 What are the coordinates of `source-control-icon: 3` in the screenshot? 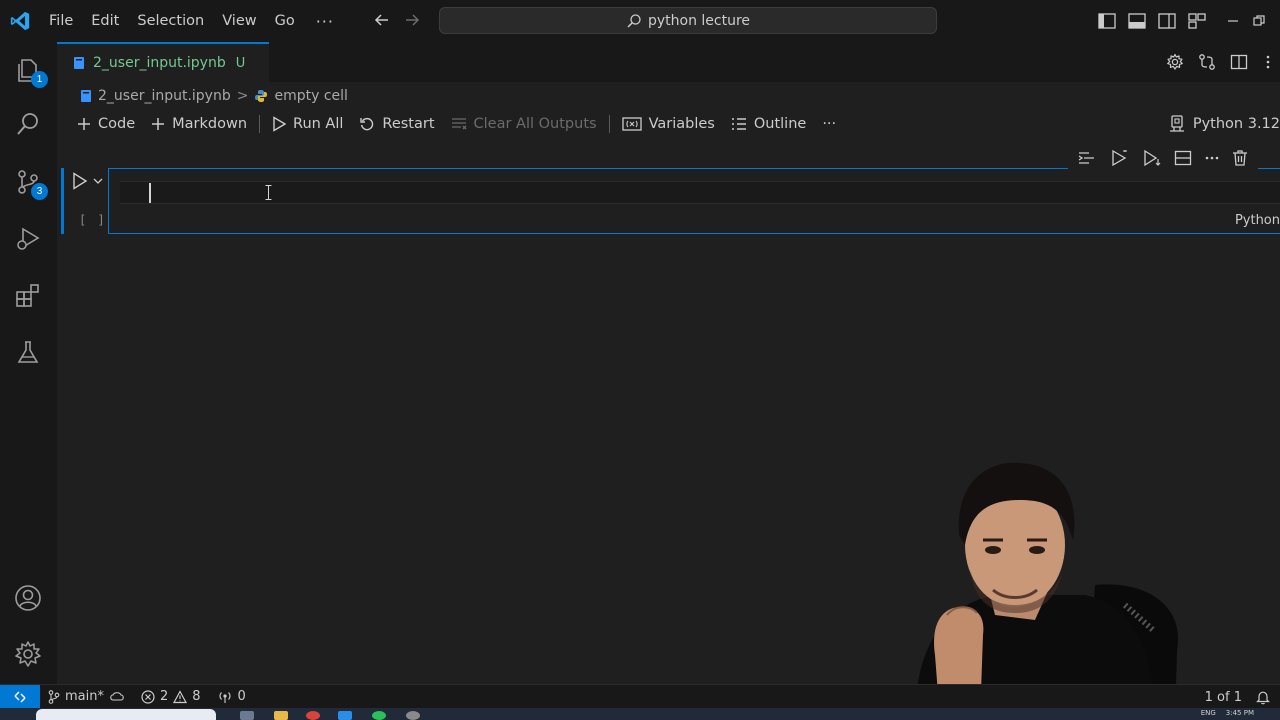 It's located at (31, 184).